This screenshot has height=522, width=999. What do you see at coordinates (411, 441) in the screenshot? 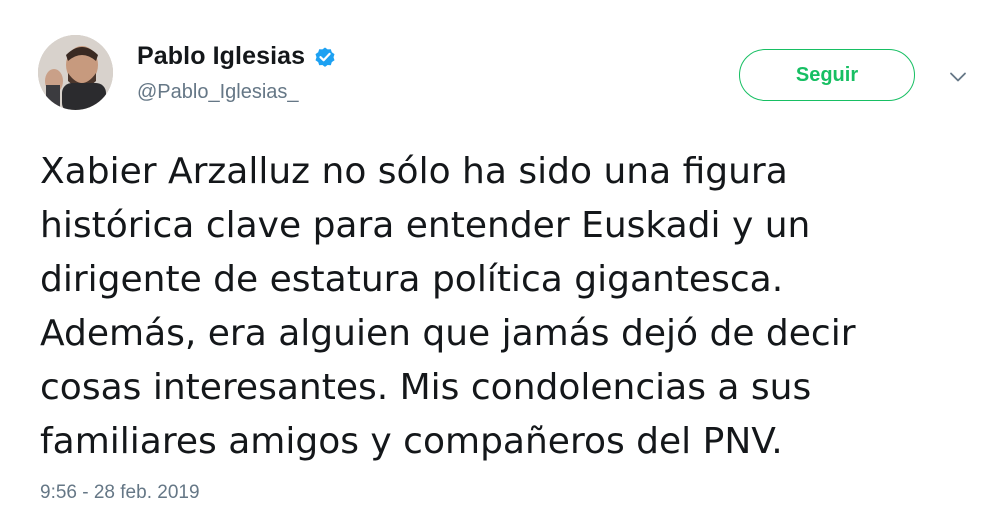
I see `tweet-text-line: familiares amigos y compañeros del PNV.` at bounding box center [411, 441].